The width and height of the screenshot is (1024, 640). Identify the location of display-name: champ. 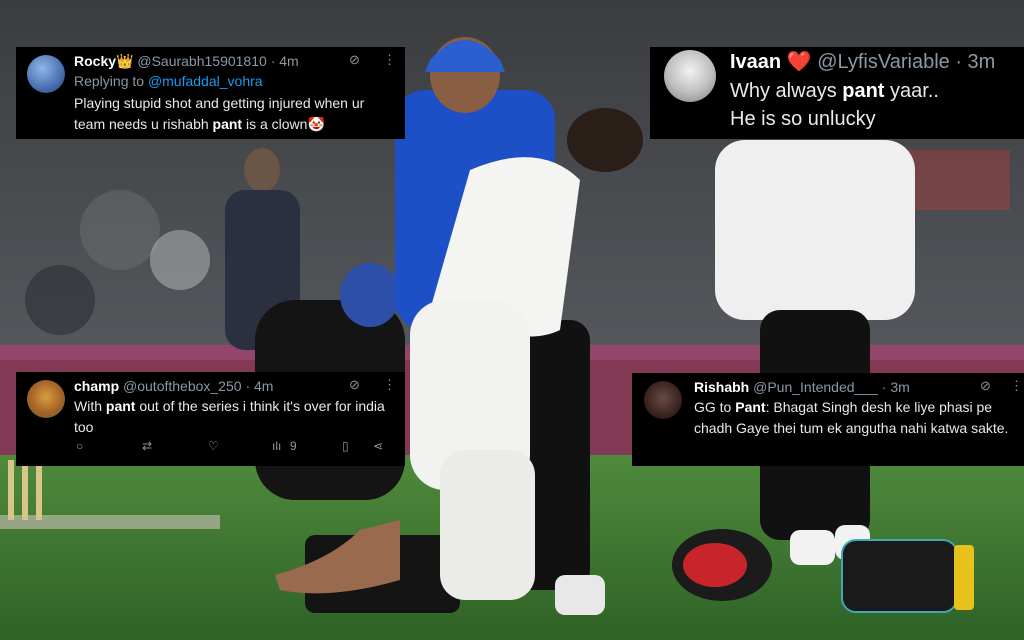
(96, 386).